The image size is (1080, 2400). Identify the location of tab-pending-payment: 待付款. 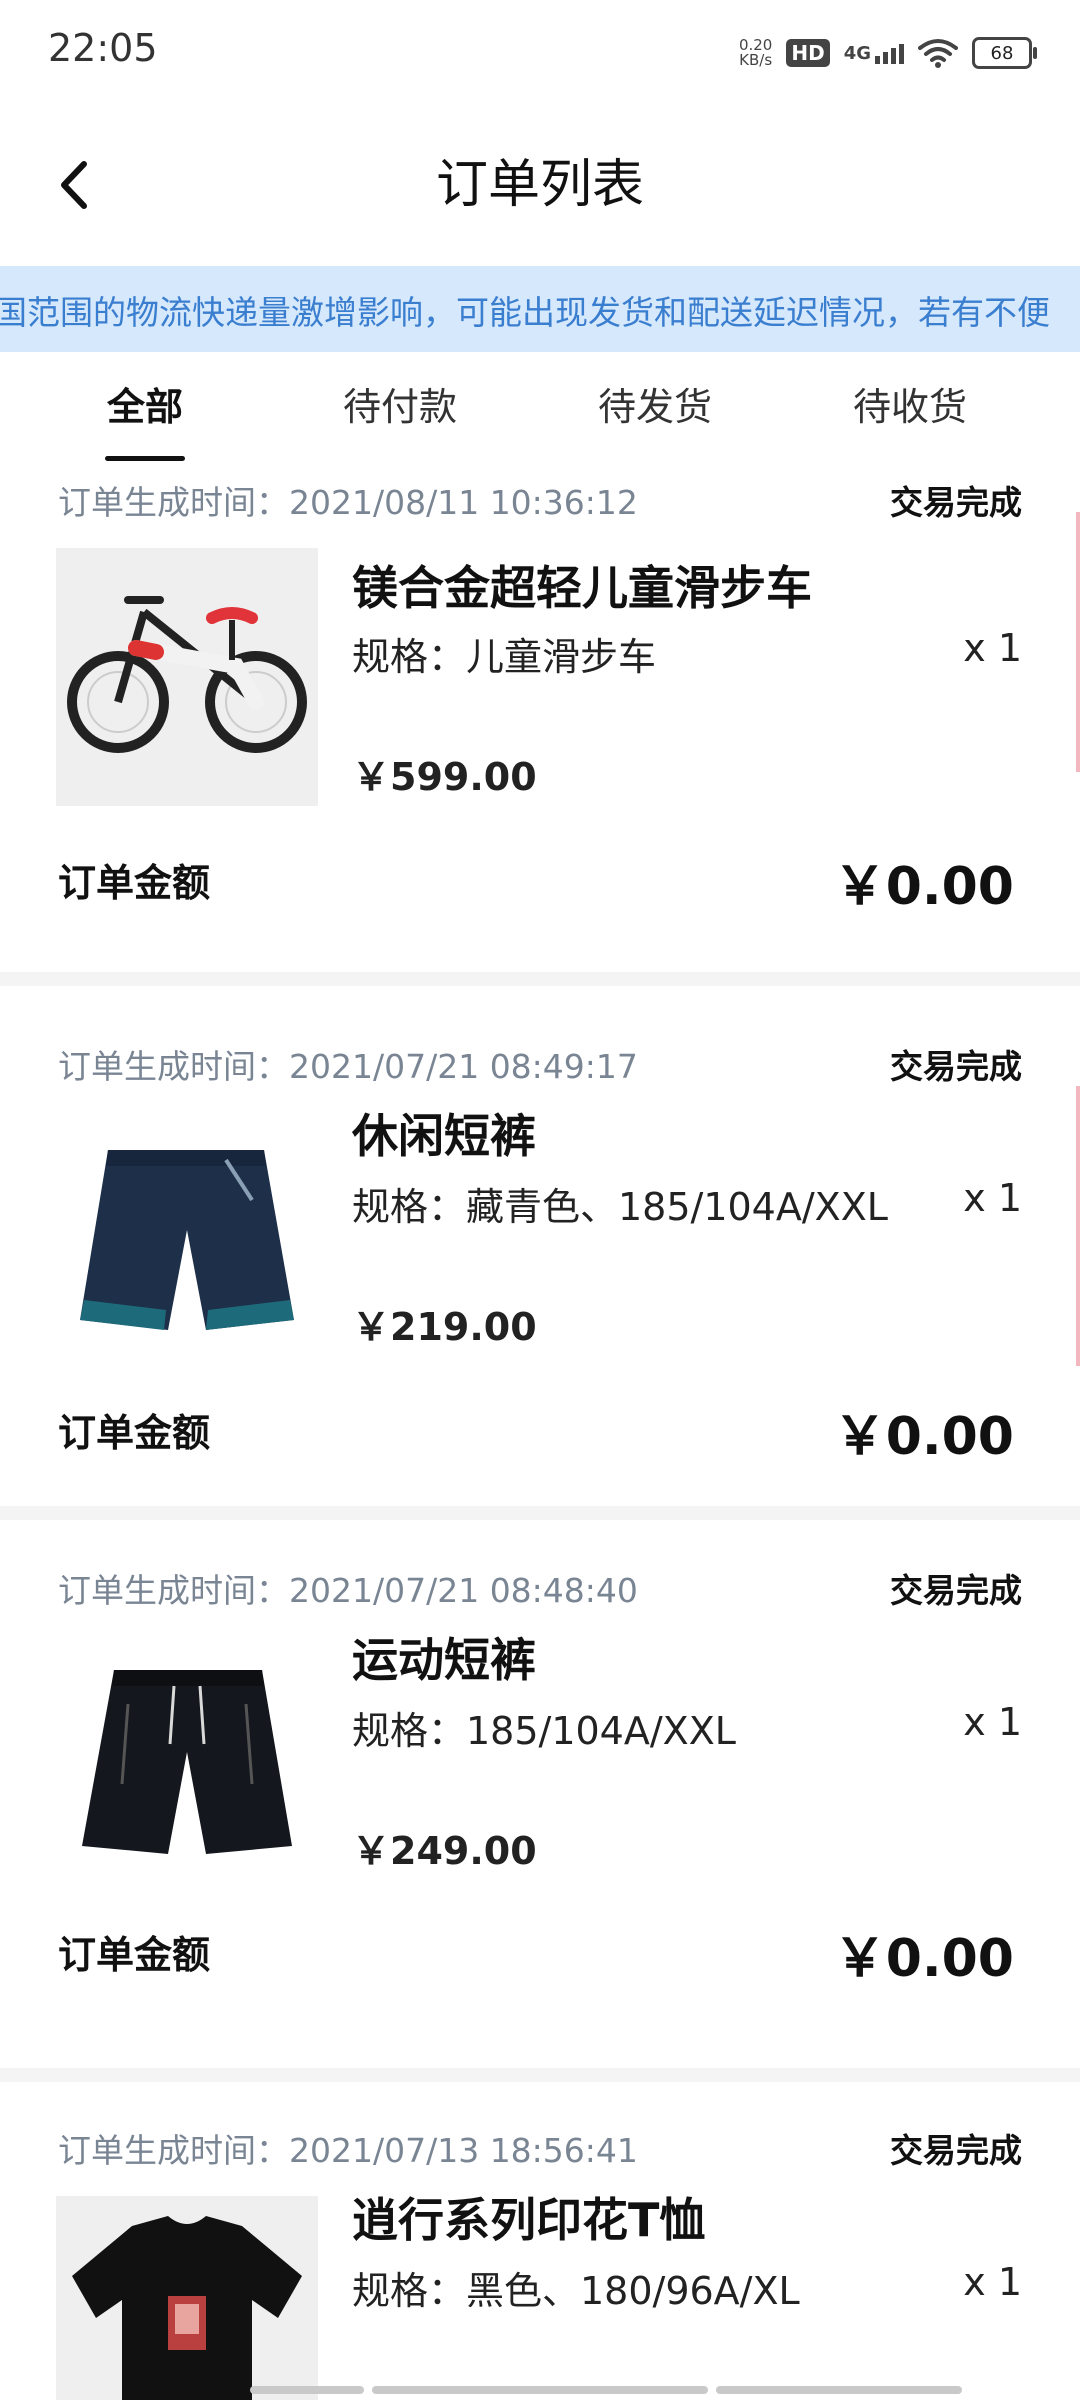
(400, 403).